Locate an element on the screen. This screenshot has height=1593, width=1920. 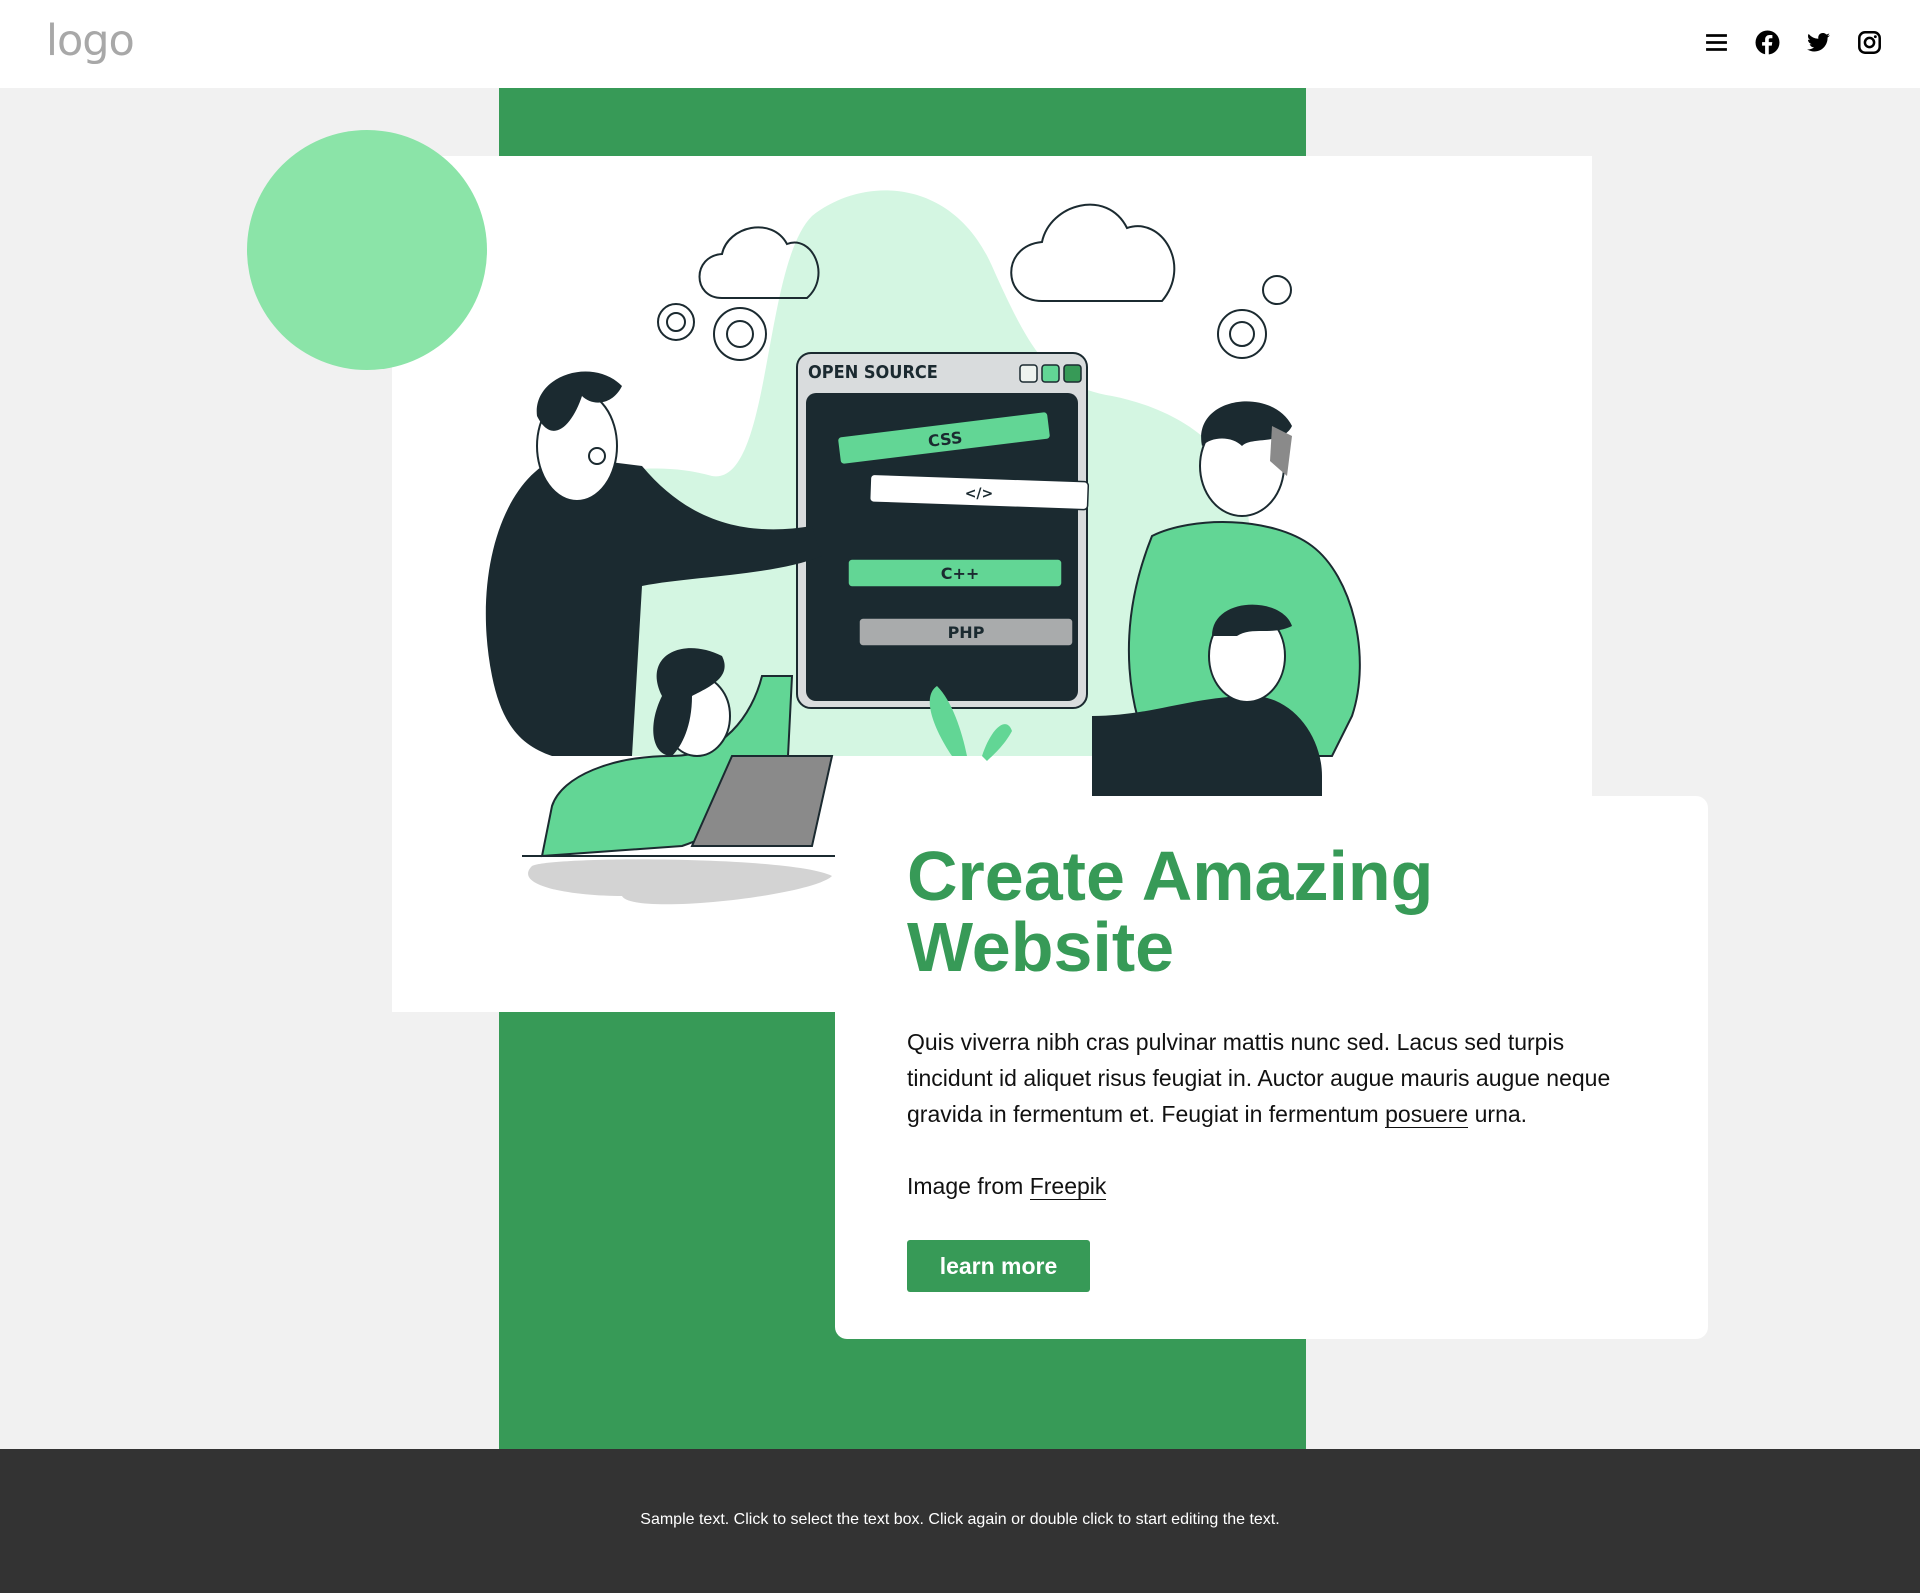
window-title: OPEN SOURCE is located at coordinates (873, 372).